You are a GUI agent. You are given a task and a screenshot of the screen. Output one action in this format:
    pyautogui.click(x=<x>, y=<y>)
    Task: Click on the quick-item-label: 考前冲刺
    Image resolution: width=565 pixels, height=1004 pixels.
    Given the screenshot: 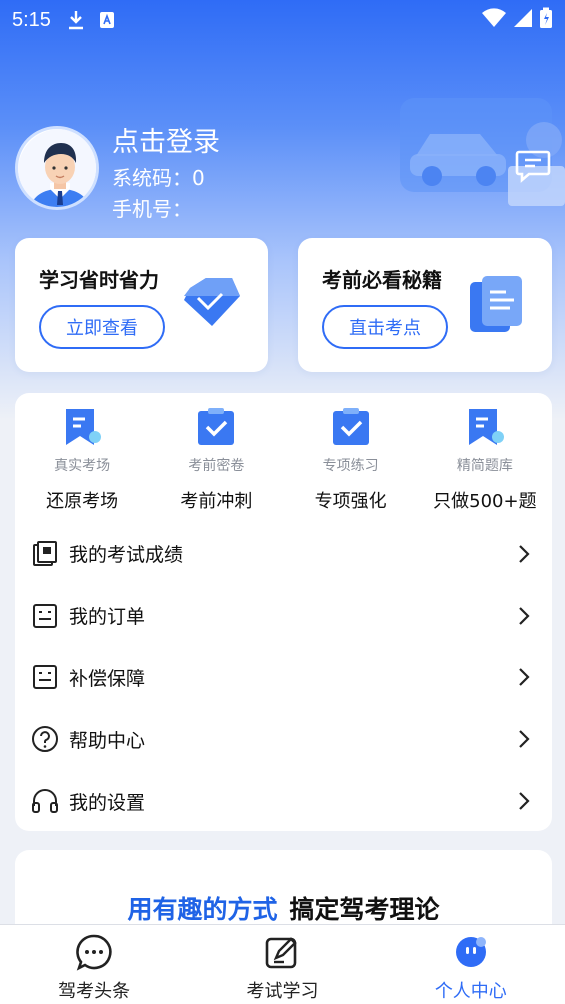 What is the action you would take?
    pyautogui.click(x=216, y=501)
    